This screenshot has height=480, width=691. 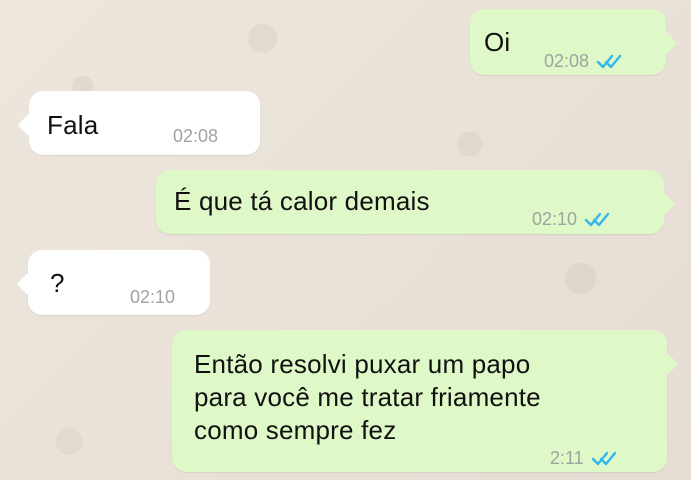 What do you see at coordinates (567, 458) in the screenshot?
I see `message-time: 2:11` at bounding box center [567, 458].